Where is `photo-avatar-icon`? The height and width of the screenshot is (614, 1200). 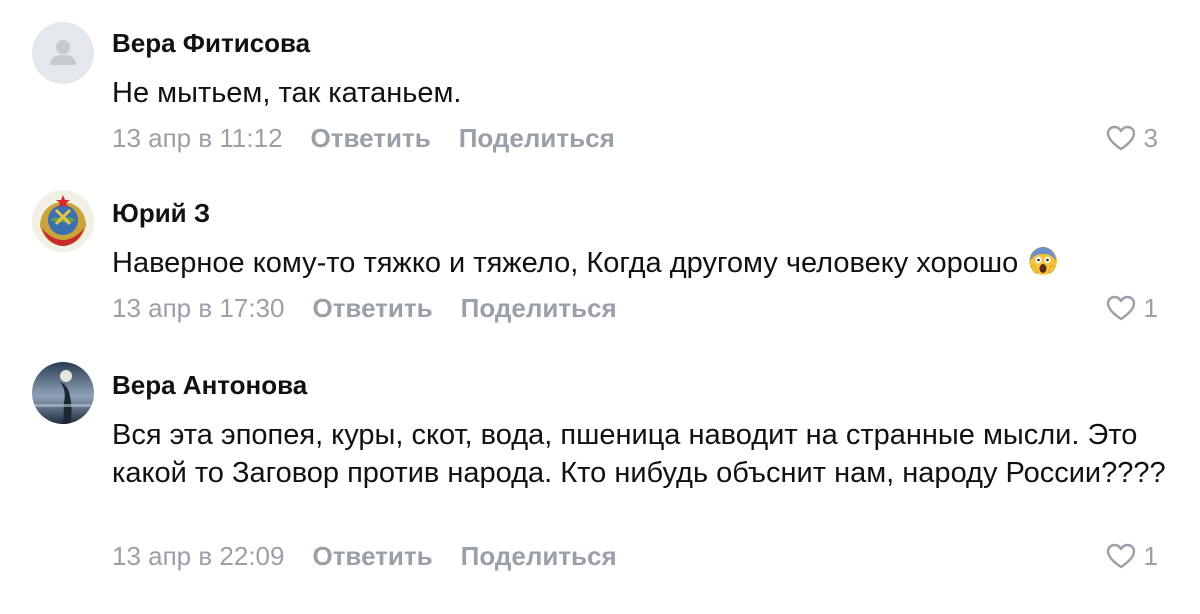 photo-avatar-icon is located at coordinates (63, 393).